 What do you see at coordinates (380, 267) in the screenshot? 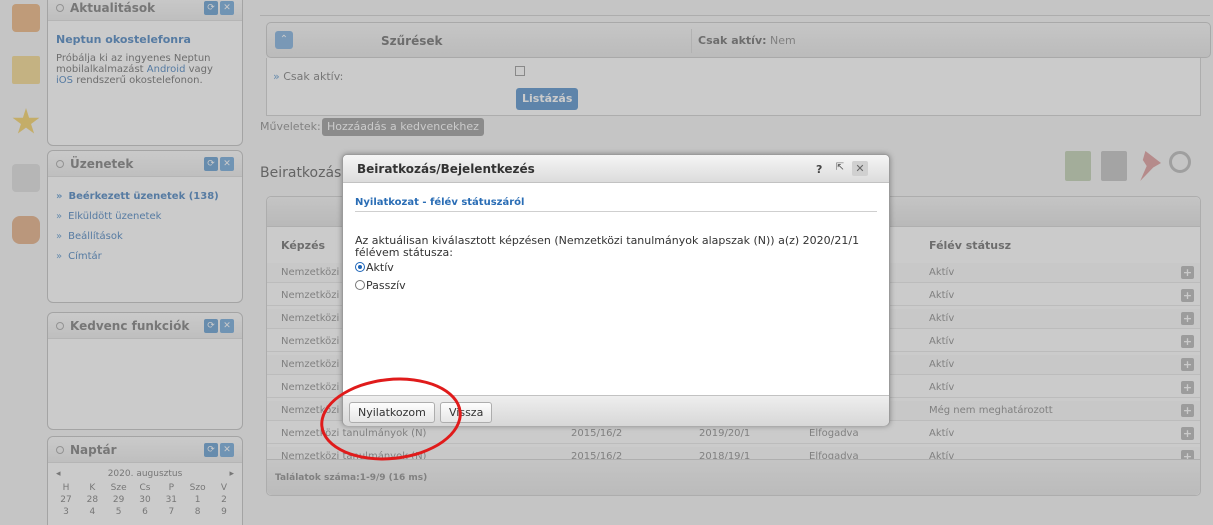
I see `radio-label: Aktív` at bounding box center [380, 267].